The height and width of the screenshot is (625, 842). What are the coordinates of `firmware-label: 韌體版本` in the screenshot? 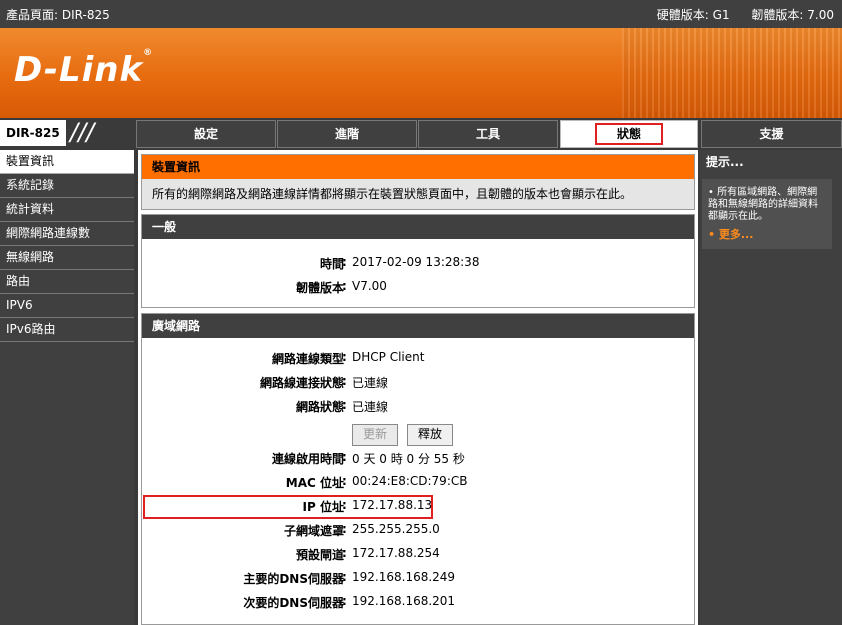 It's located at (319, 288).